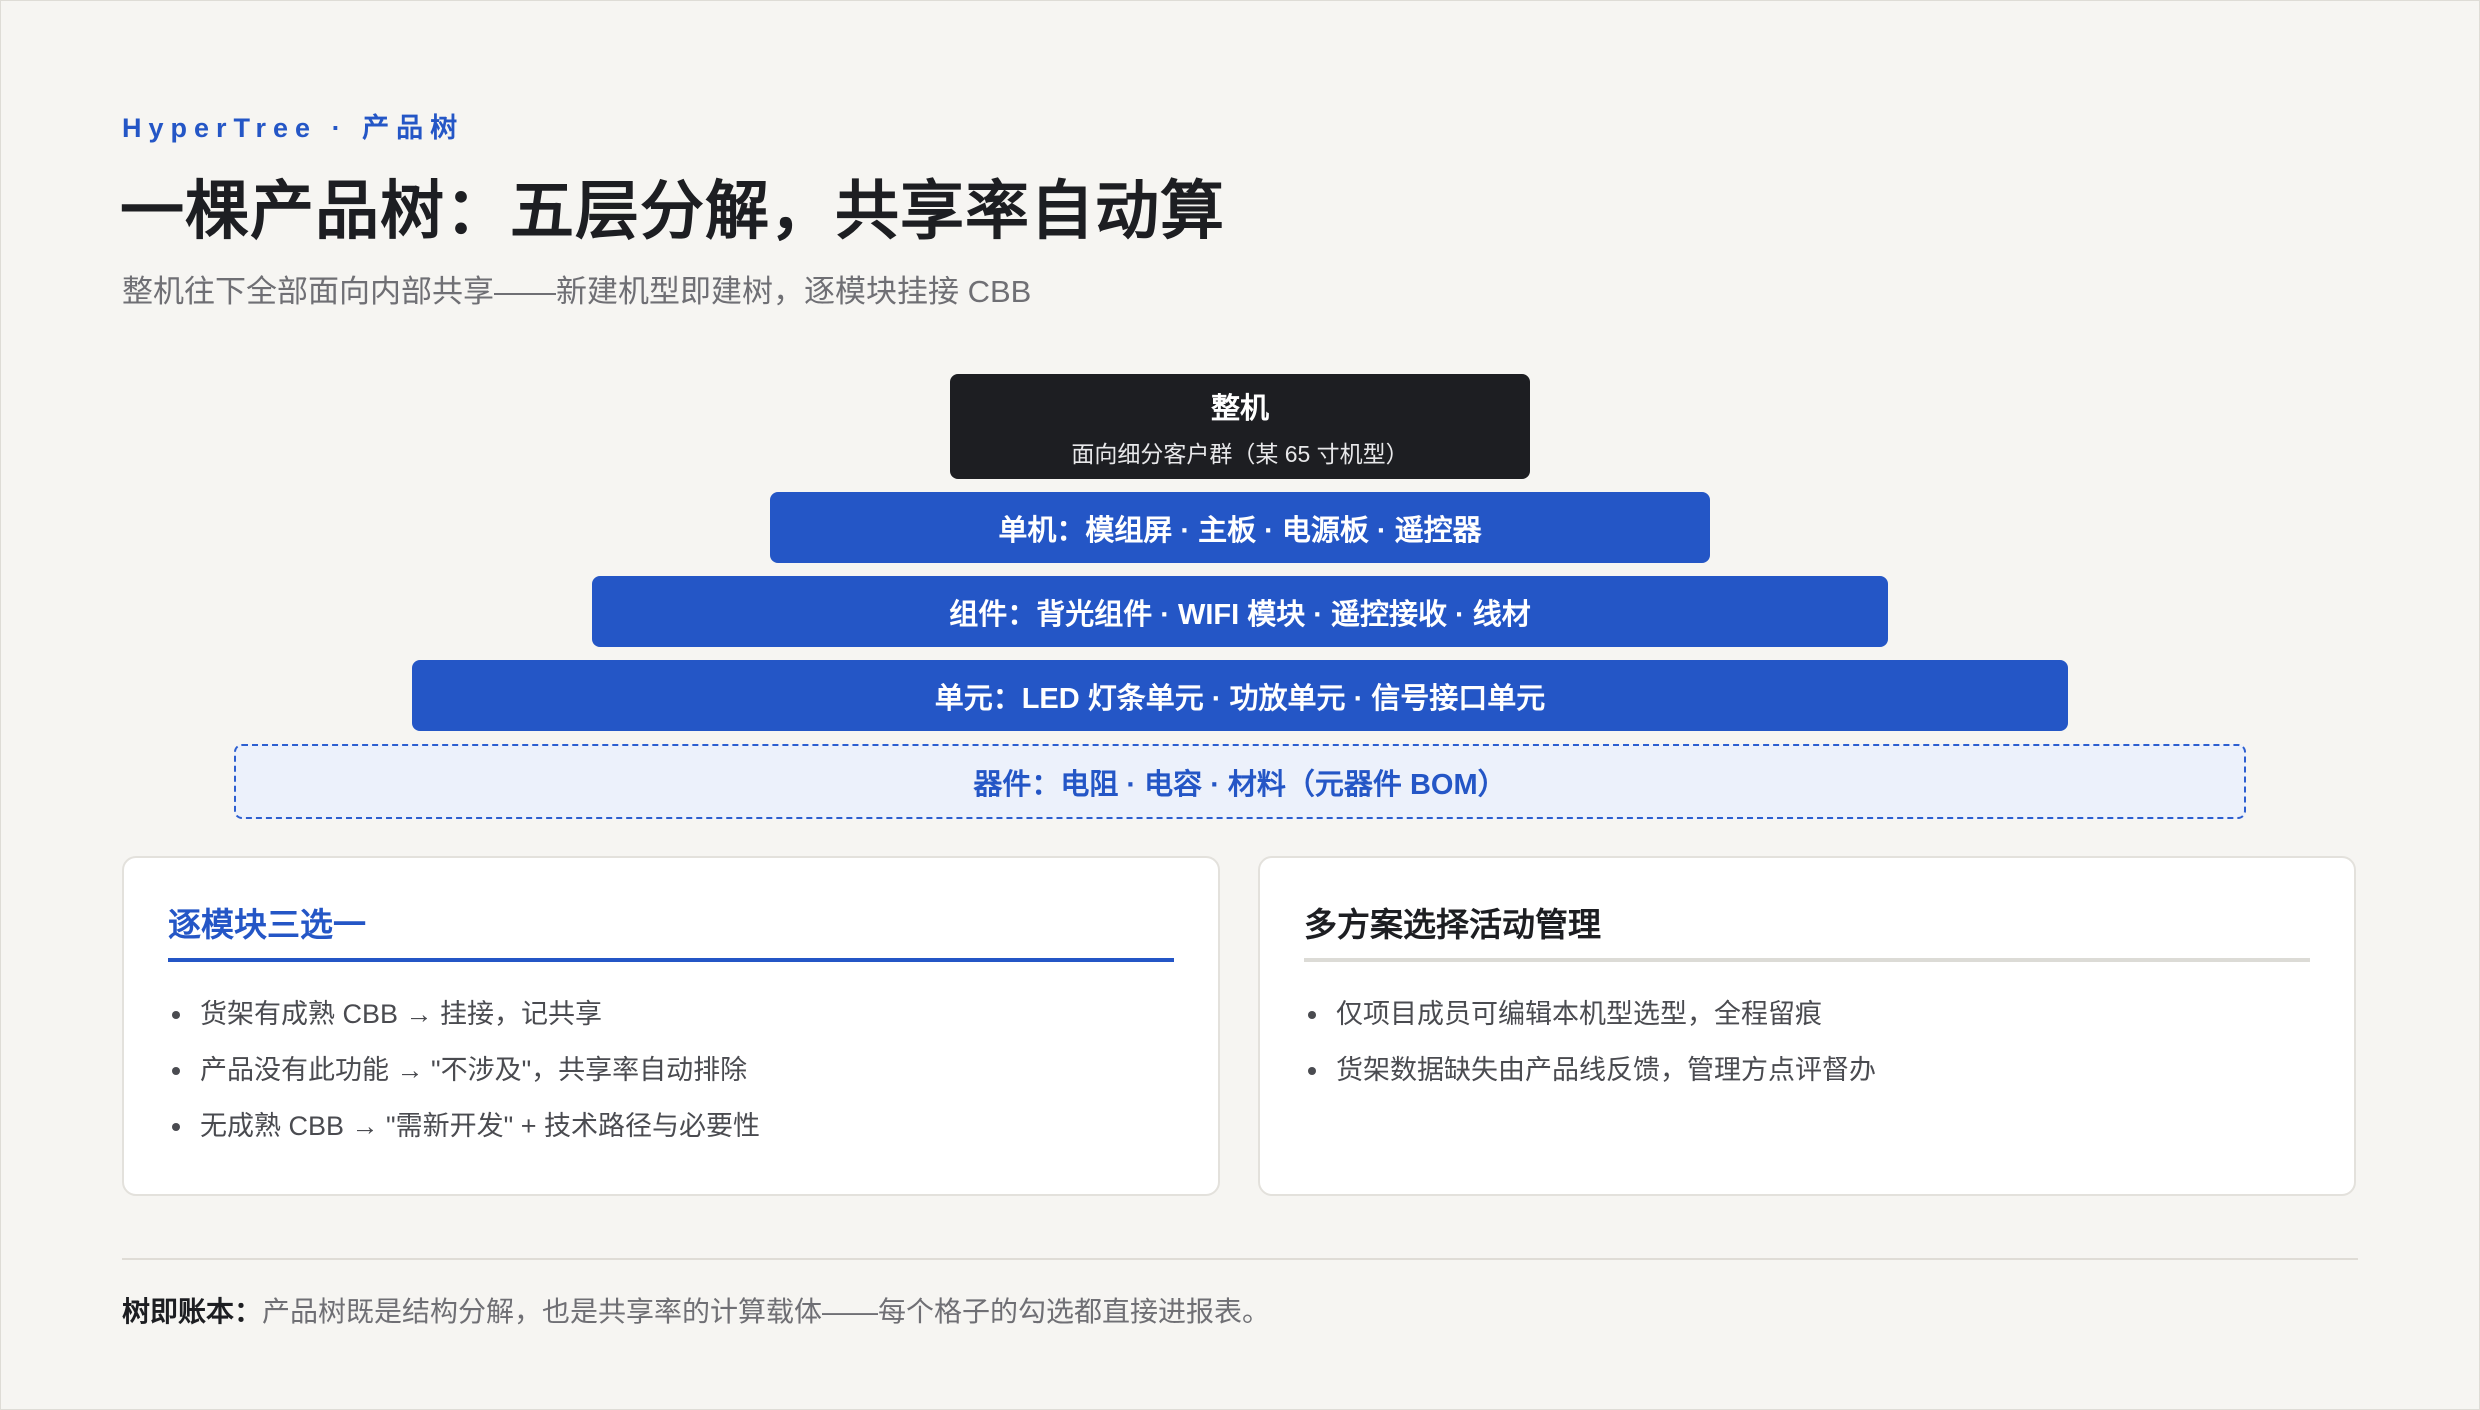 The height and width of the screenshot is (1410, 2480). What do you see at coordinates (1240, 426) in the screenshot?
I see `pyramid-level-complete-machine: 整机 面向细分客户群（某 65 寸机型）` at bounding box center [1240, 426].